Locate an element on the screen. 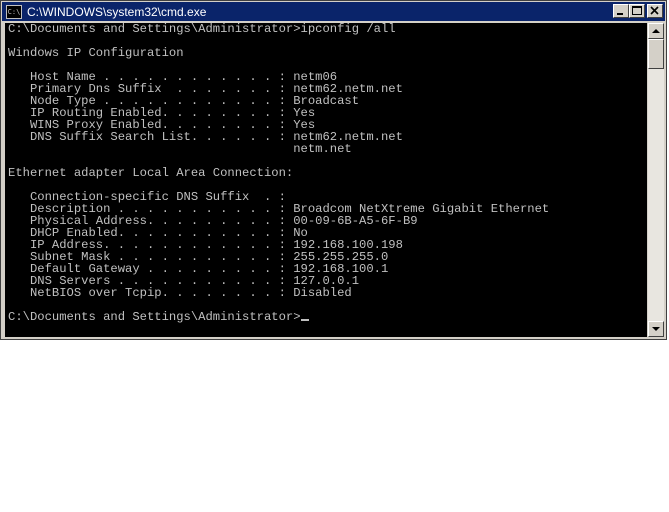  close-button is located at coordinates (655, 11).